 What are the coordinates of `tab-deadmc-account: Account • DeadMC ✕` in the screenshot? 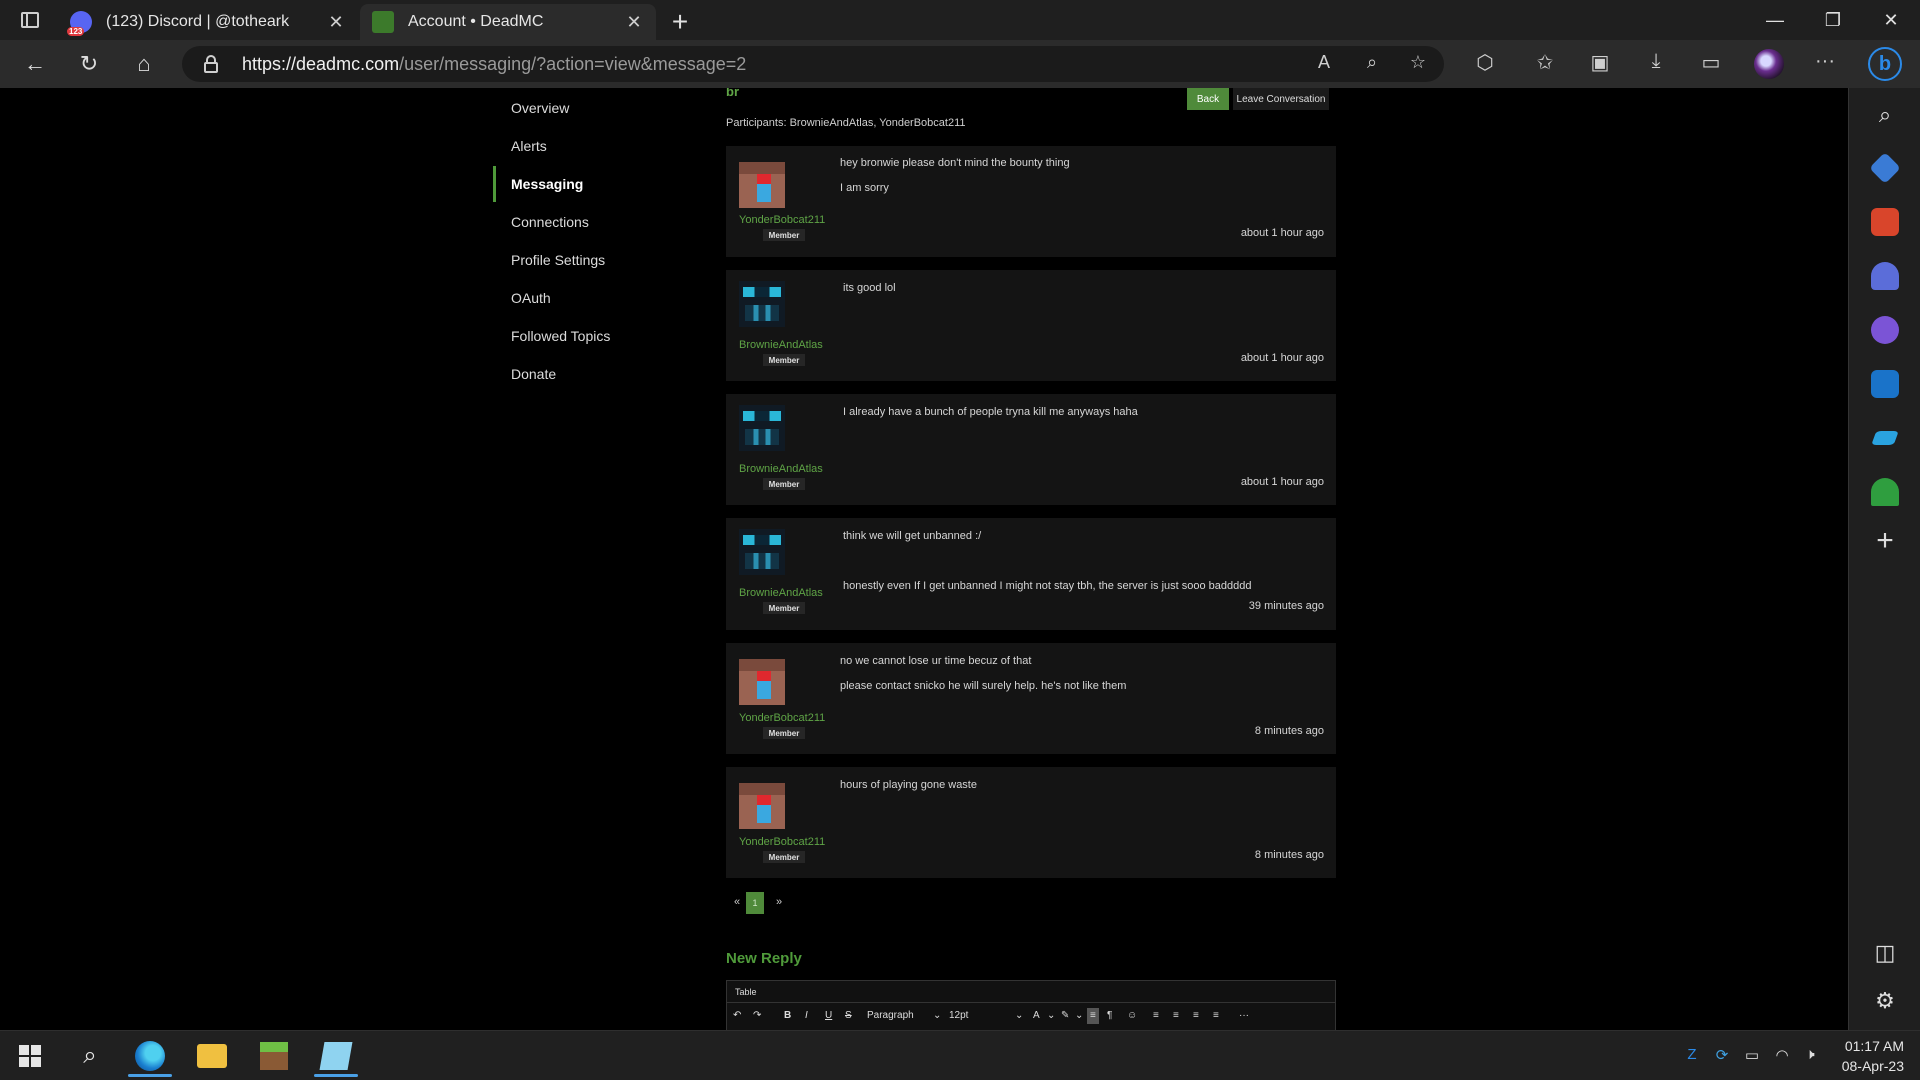 It's located at (508, 22).